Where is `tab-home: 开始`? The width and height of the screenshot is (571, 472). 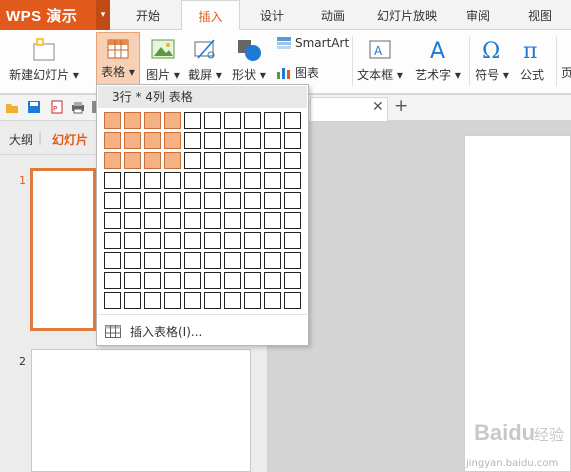 tab-home: 开始 is located at coordinates (148, 15).